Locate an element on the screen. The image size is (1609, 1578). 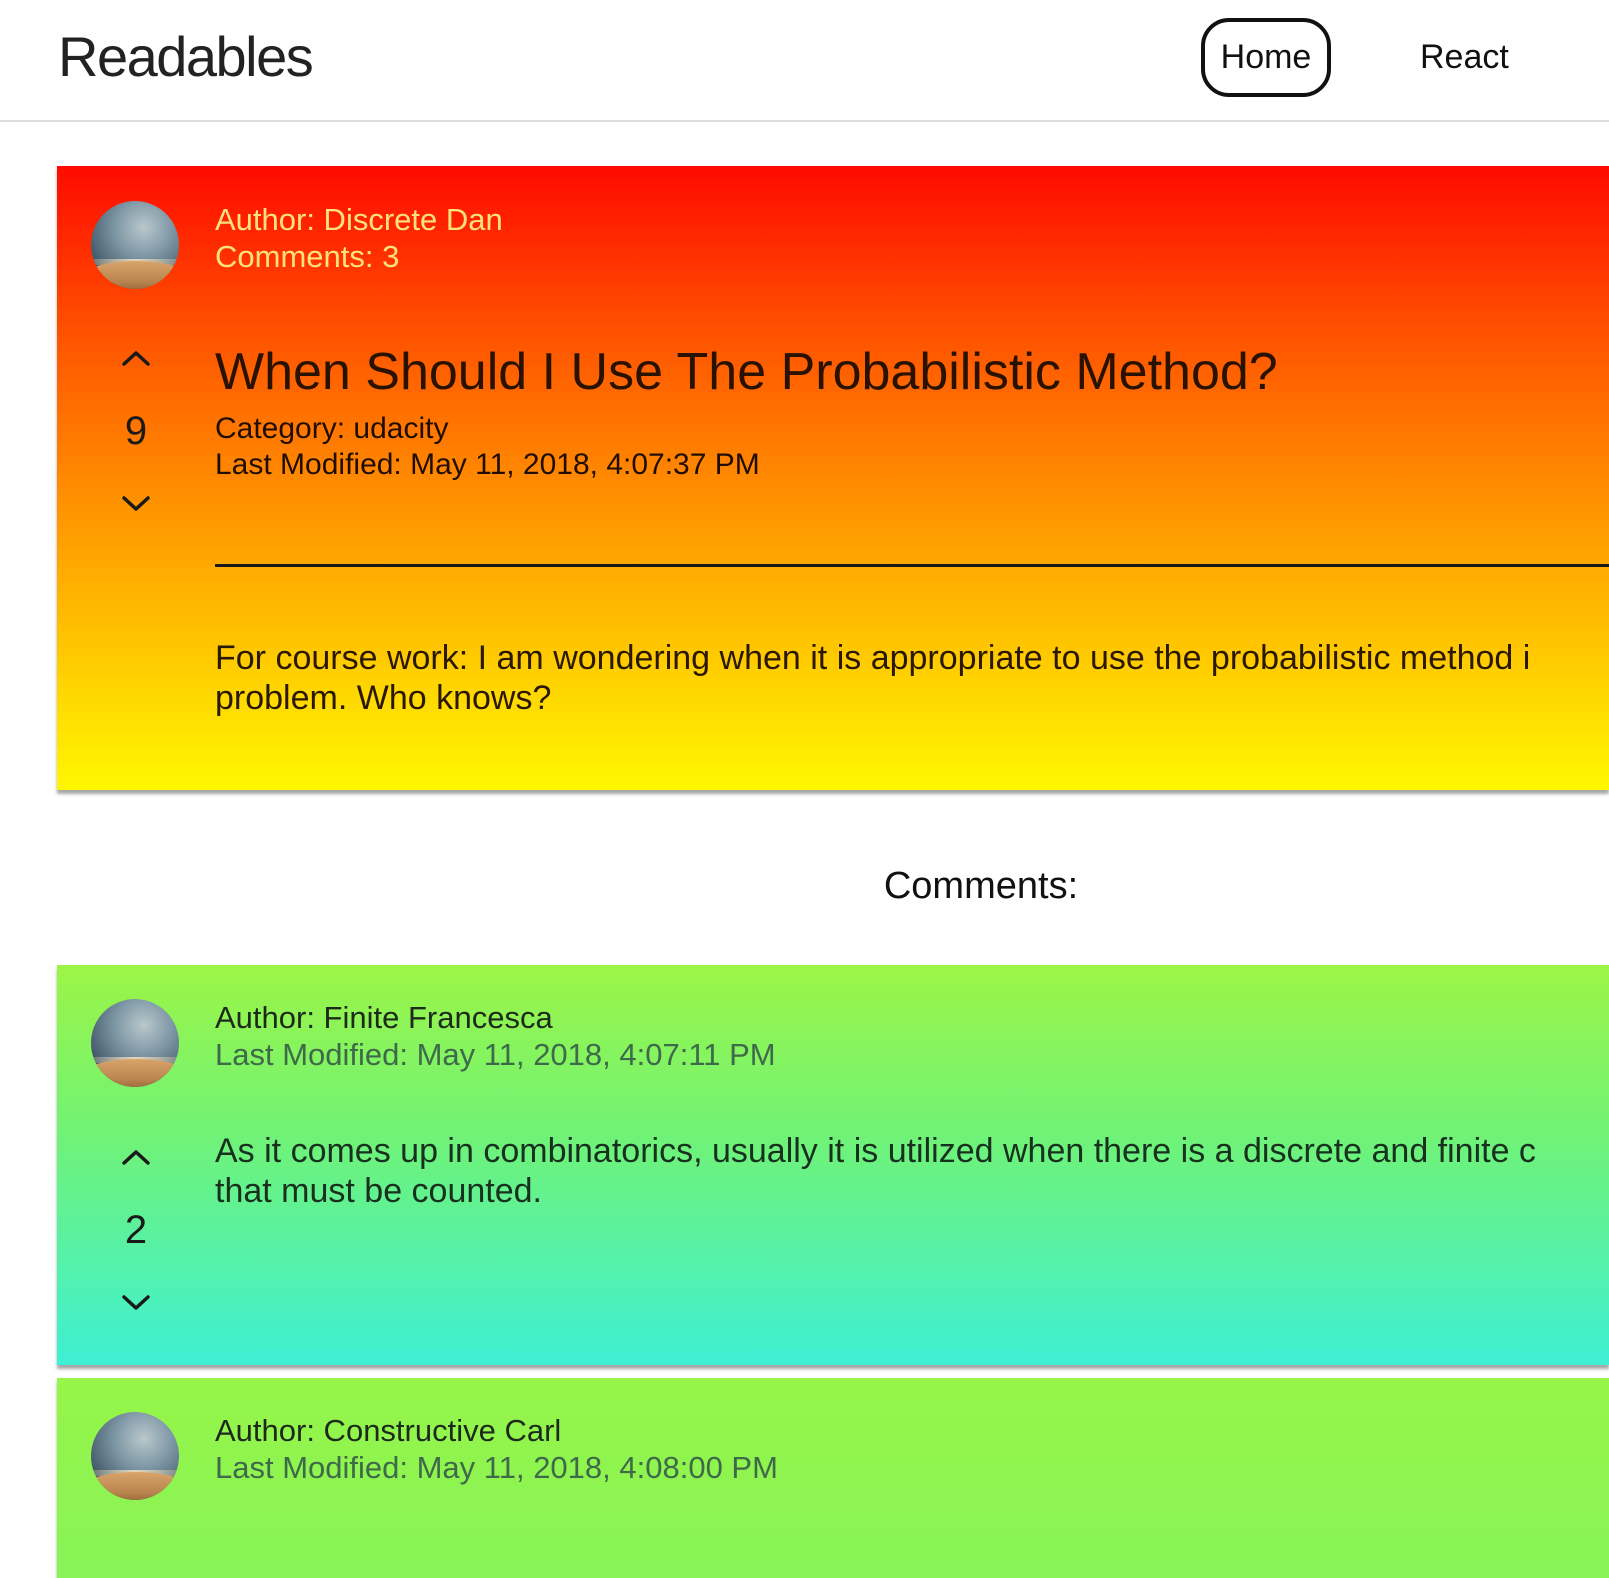
post-divider is located at coordinates (912, 565).